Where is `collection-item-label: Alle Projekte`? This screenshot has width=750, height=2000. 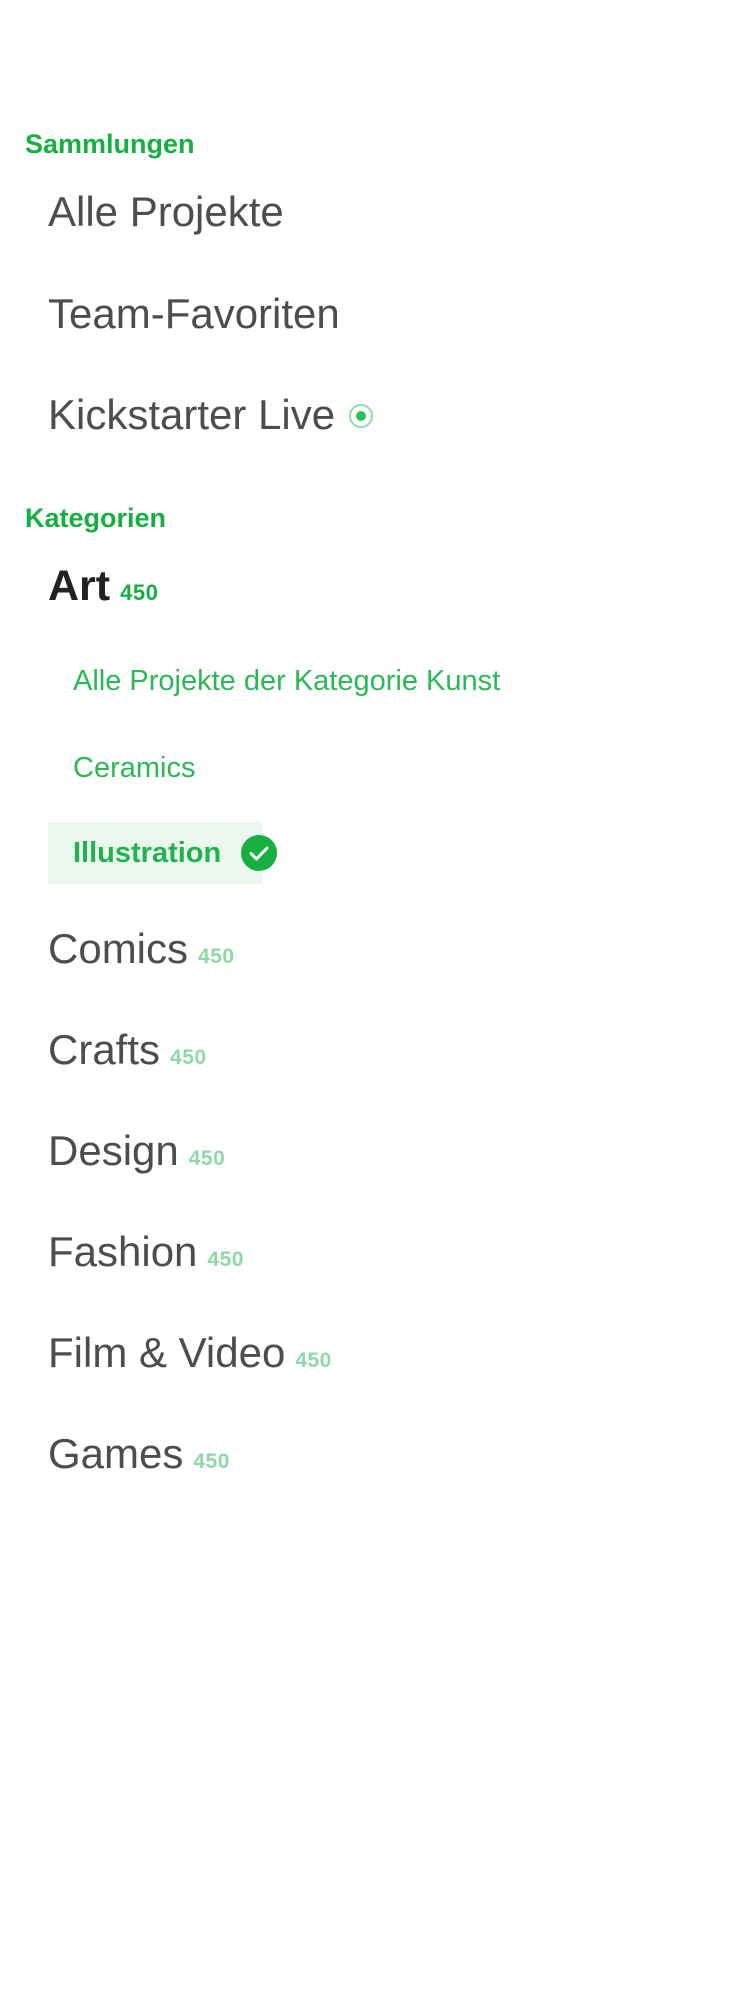 collection-item-label: Alle Projekte is located at coordinates (166, 211).